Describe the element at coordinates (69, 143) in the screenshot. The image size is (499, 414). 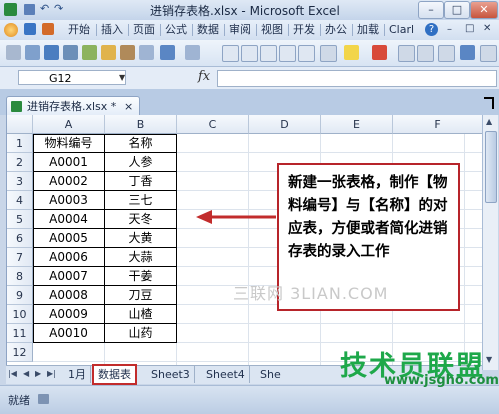
I see `table-header-cell: 物料编号` at that location.